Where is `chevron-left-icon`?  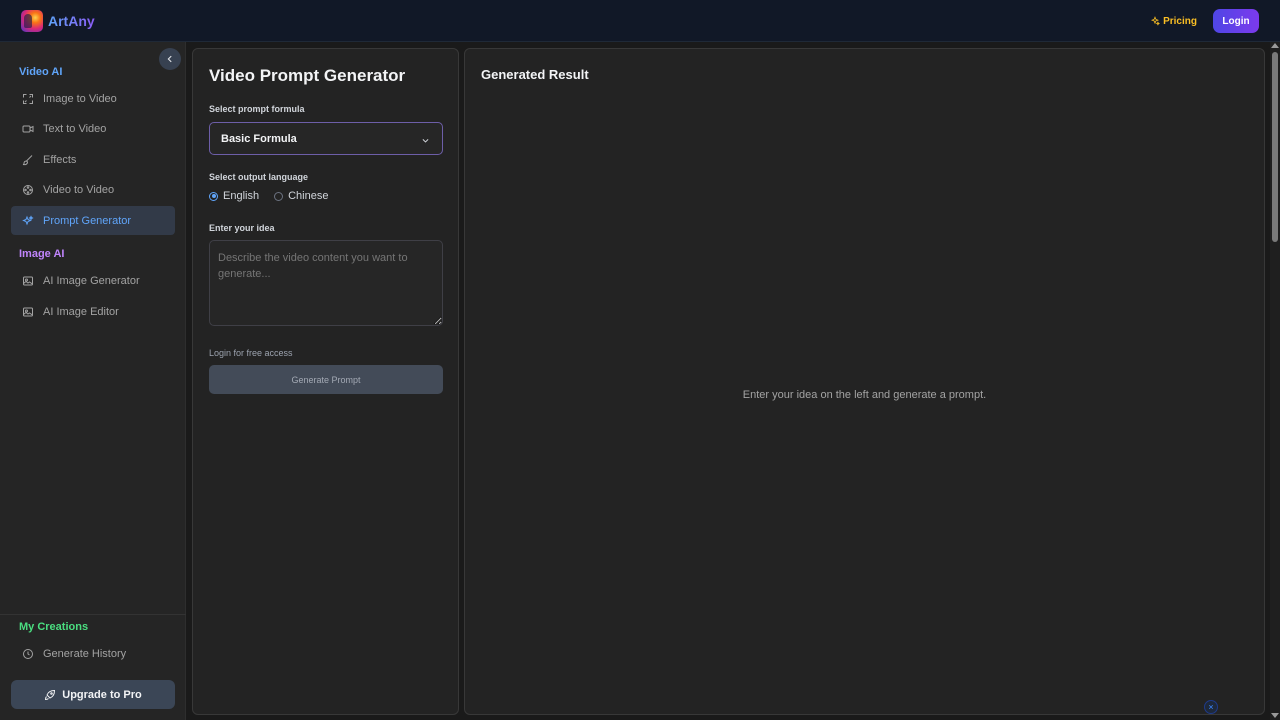
chevron-left-icon is located at coordinates (169, 59).